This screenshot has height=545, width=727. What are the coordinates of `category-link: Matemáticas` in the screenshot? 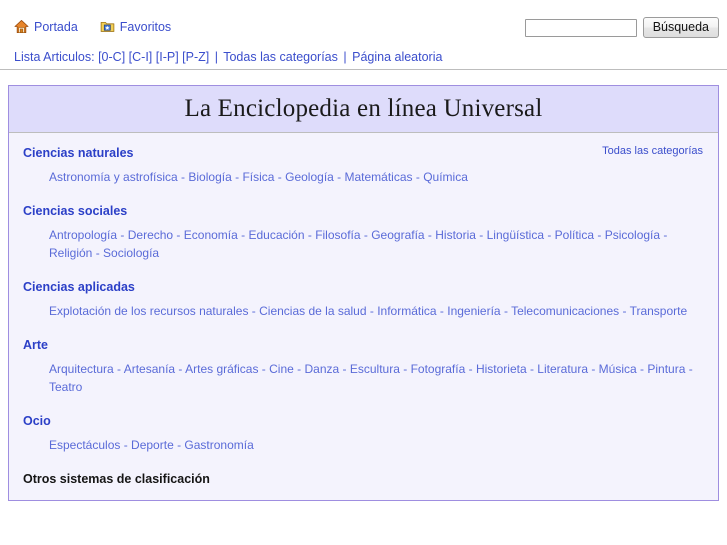 It's located at (379, 177).